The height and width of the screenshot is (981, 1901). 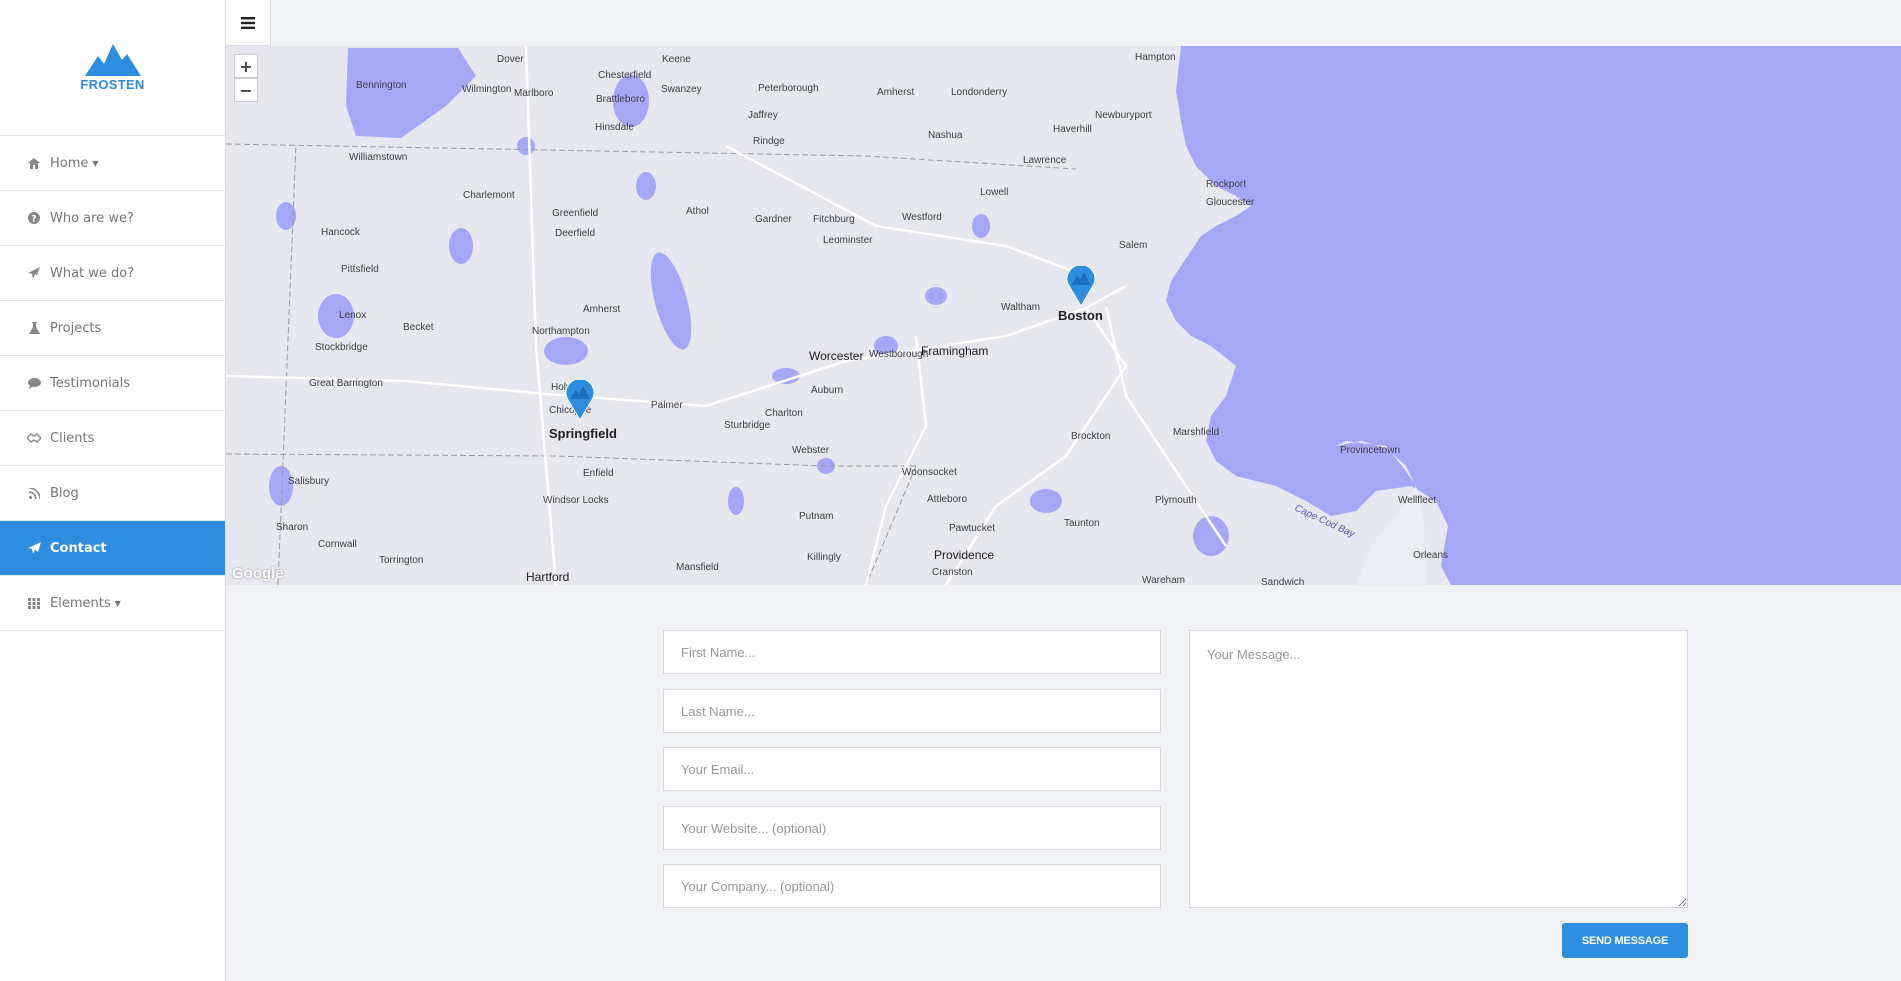 I want to click on handshake-icon, so click(x=34, y=438).